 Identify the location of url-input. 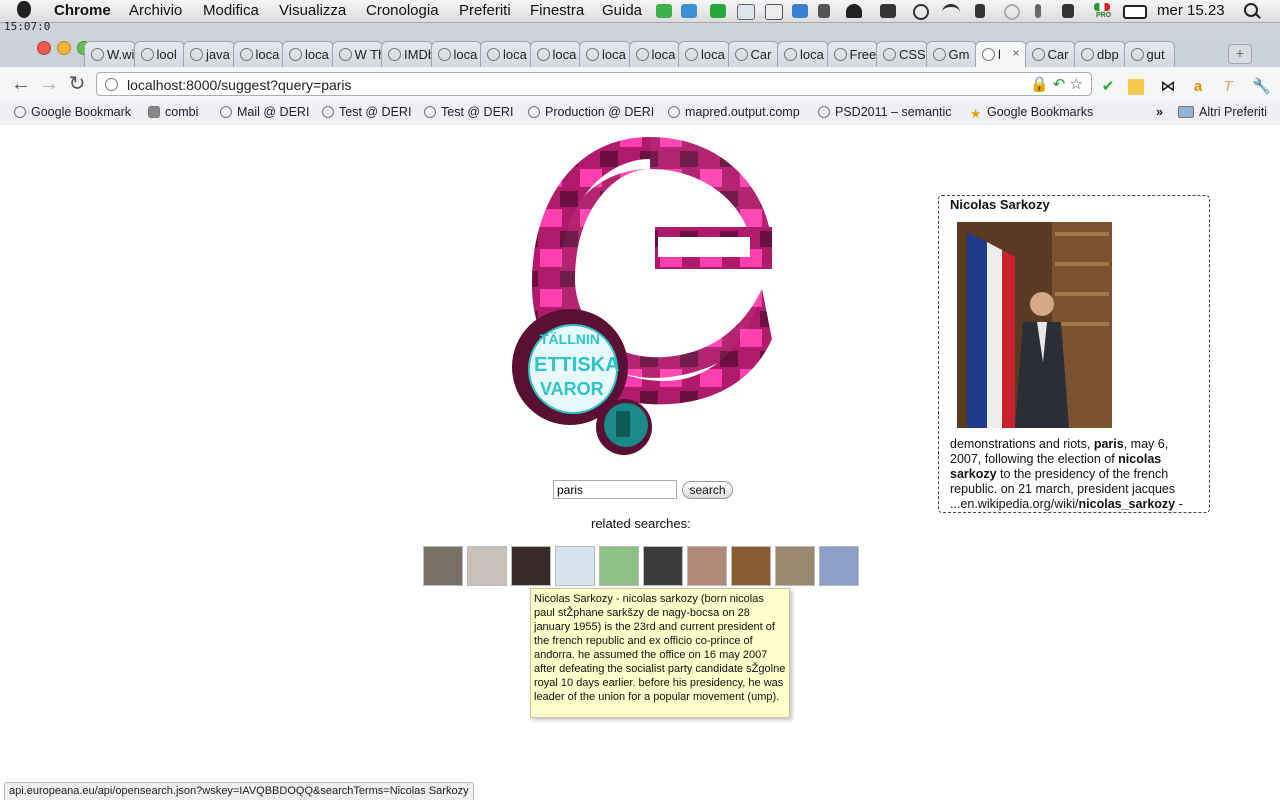
(567, 85).